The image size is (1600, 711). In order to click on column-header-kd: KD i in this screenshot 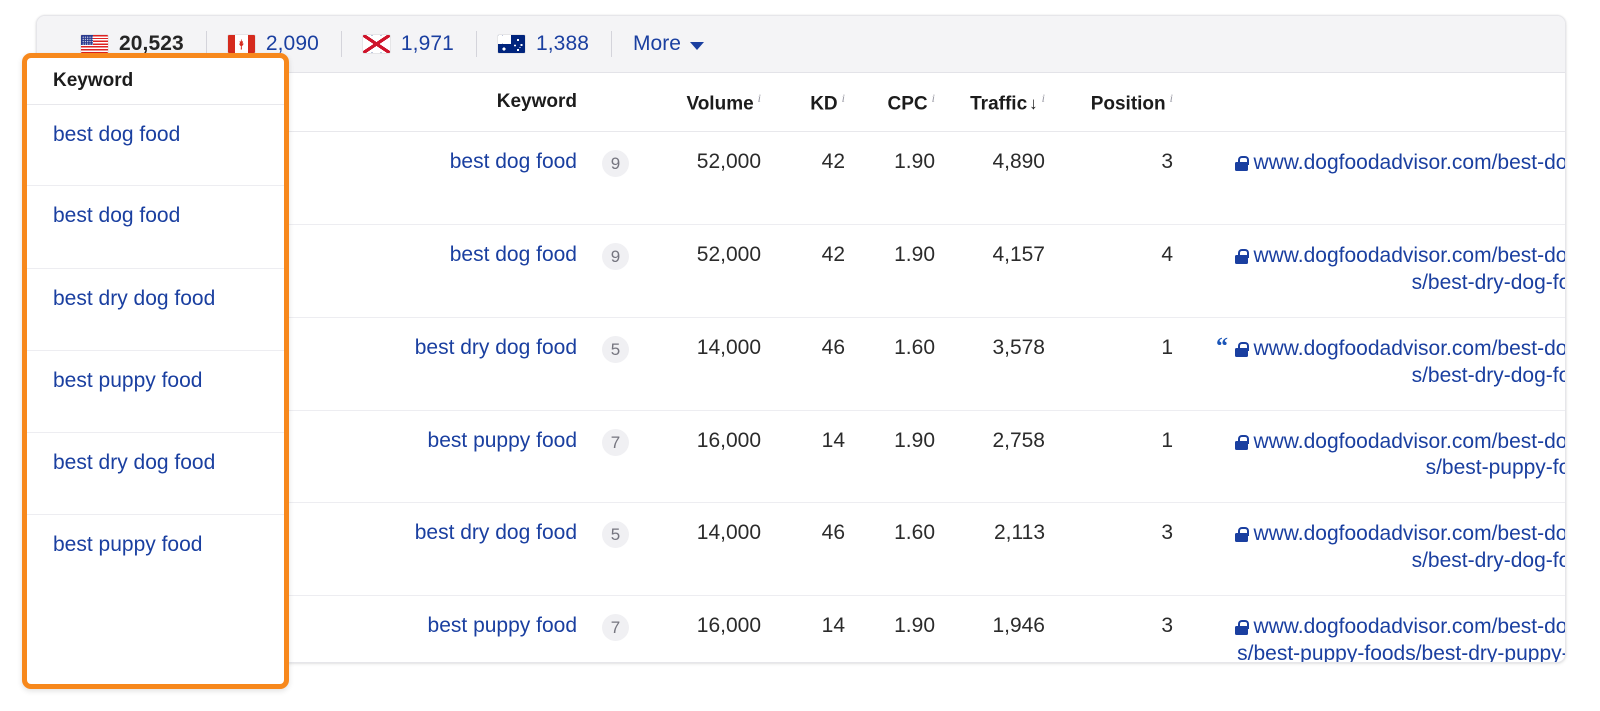, I will do `click(803, 103)`.